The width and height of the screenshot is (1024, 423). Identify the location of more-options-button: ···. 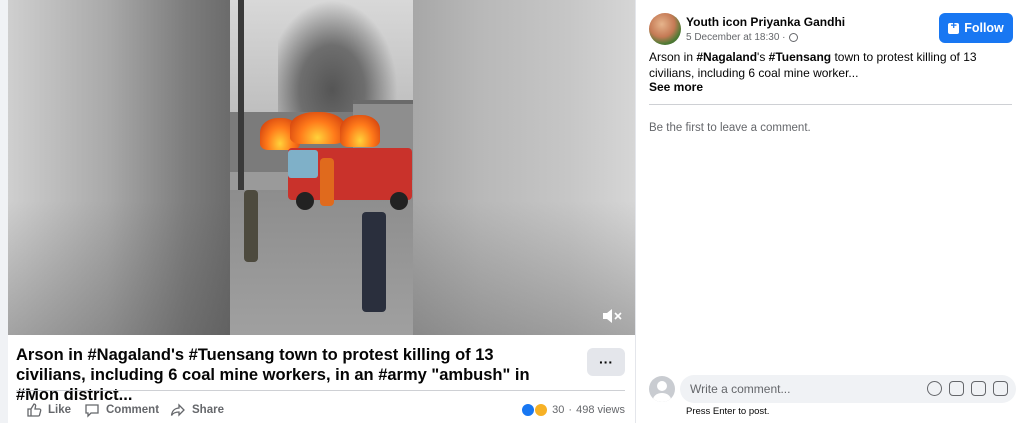
(606, 362).